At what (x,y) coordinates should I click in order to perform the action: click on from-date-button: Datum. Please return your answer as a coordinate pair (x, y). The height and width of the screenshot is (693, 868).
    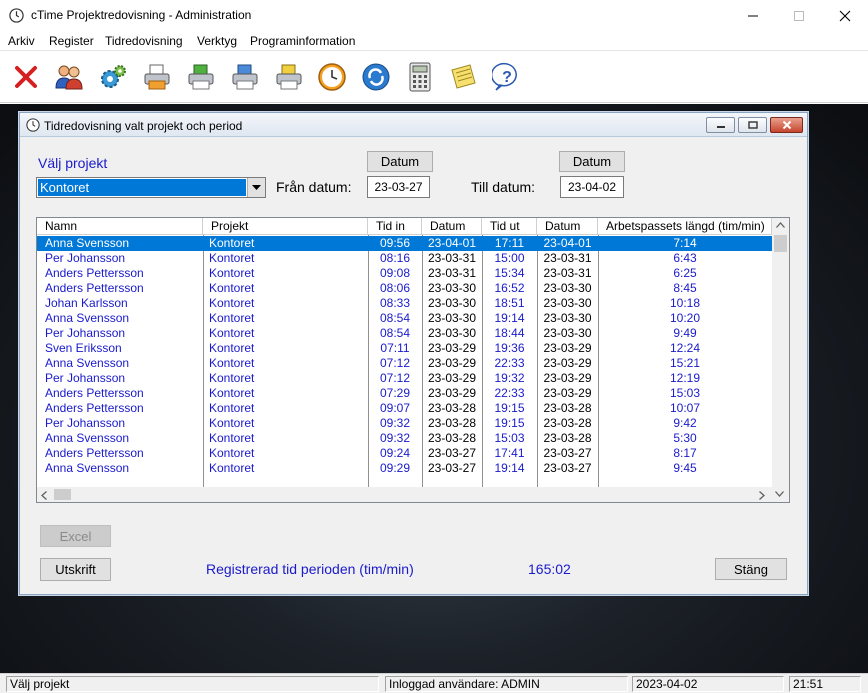
    Looking at the image, I should click on (400, 161).